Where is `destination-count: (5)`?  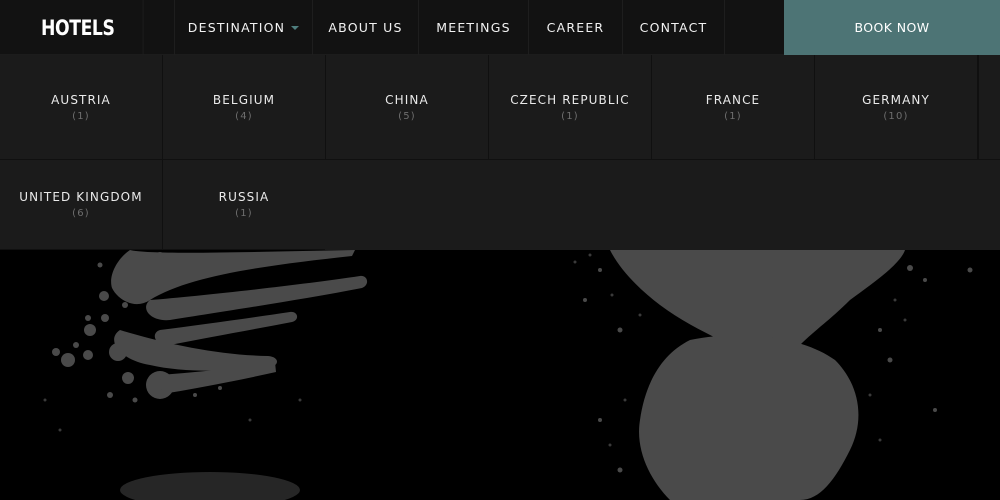 destination-count: (5) is located at coordinates (407, 116).